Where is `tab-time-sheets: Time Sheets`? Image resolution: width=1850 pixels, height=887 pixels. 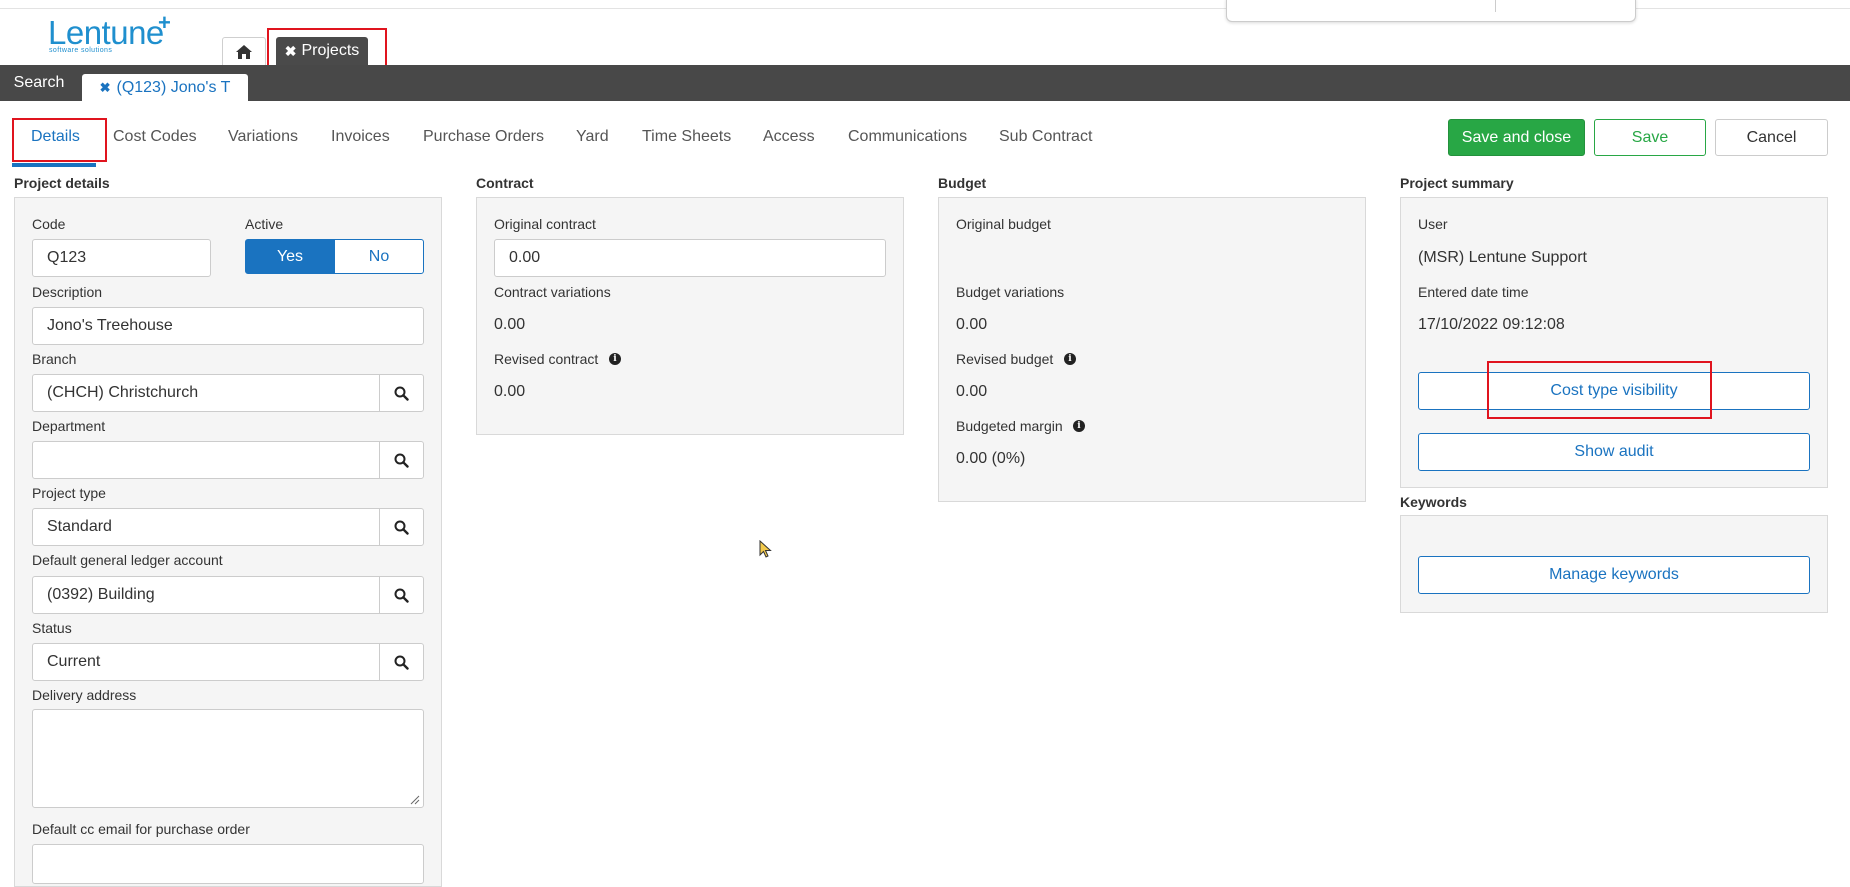 tab-time-sheets: Time Sheets is located at coordinates (686, 139).